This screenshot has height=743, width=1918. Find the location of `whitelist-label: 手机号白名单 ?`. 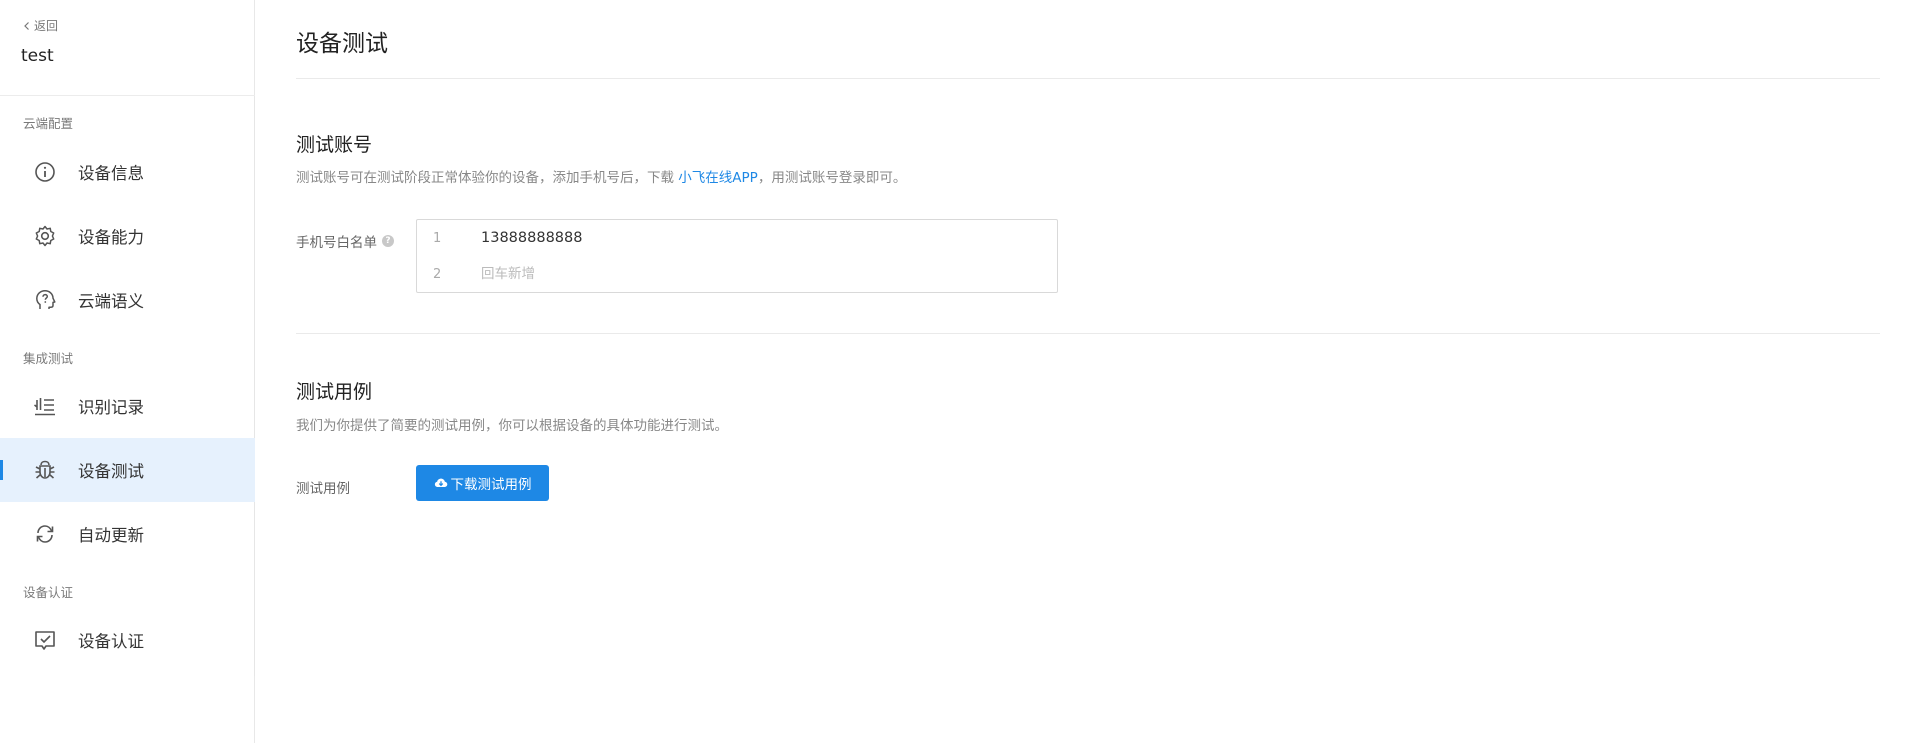

whitelist-label: 手机号白名单 ? is located at coordinates (345, 241).